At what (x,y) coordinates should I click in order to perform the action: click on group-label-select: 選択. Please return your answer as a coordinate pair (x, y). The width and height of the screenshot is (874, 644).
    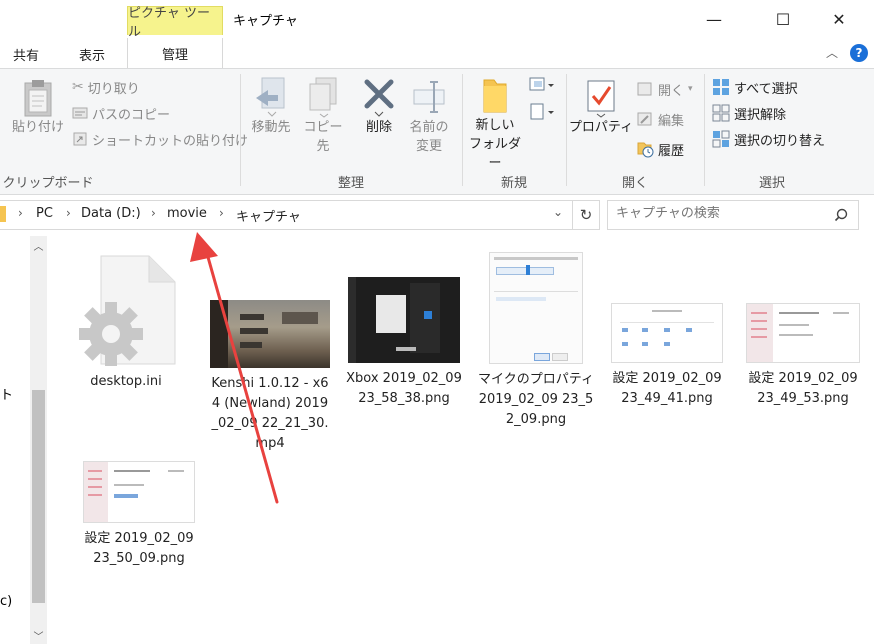
    Looking at the image, I should click on (771, 183).